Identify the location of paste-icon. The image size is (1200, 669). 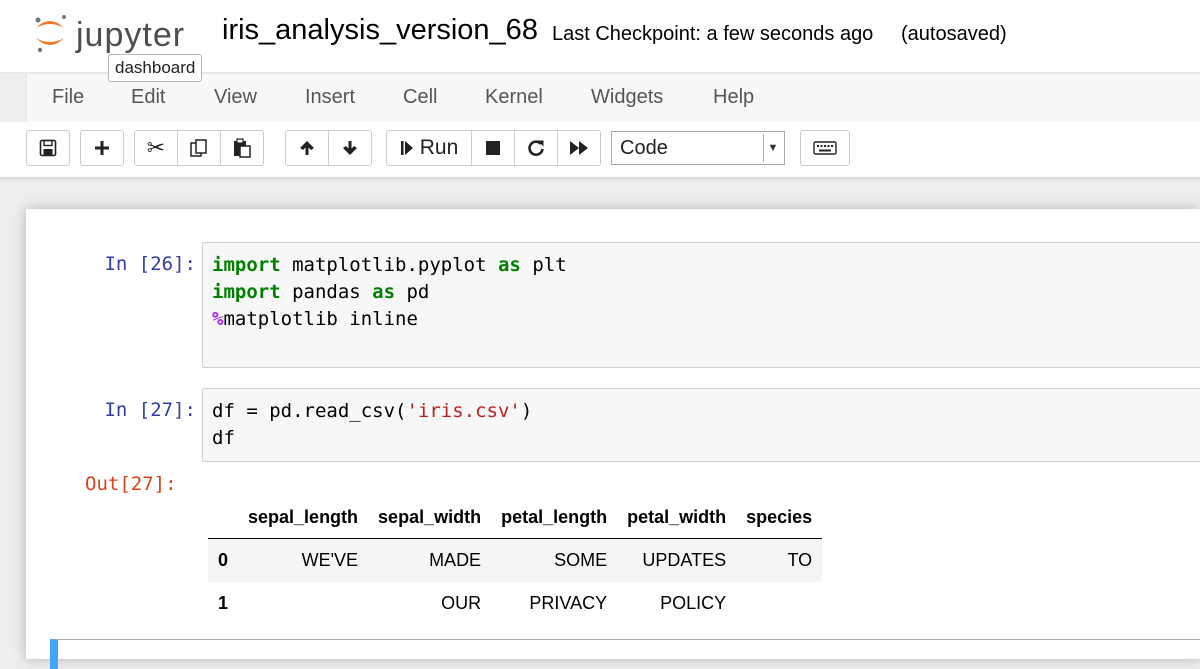
(242, 148).